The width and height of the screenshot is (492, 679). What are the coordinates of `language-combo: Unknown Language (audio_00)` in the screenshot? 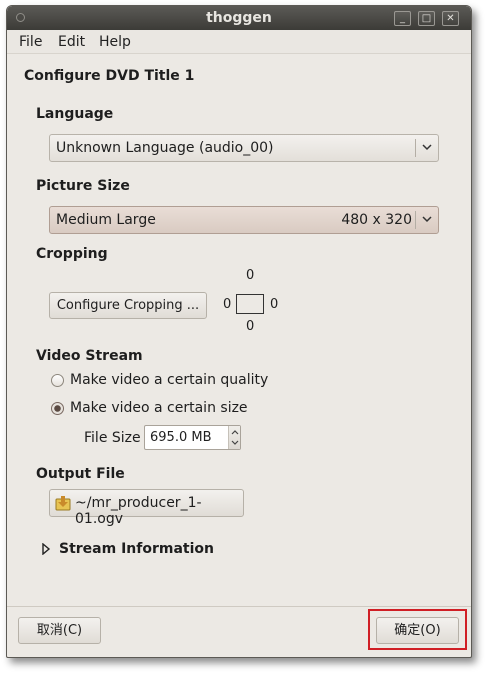 It's located at (244, 148).